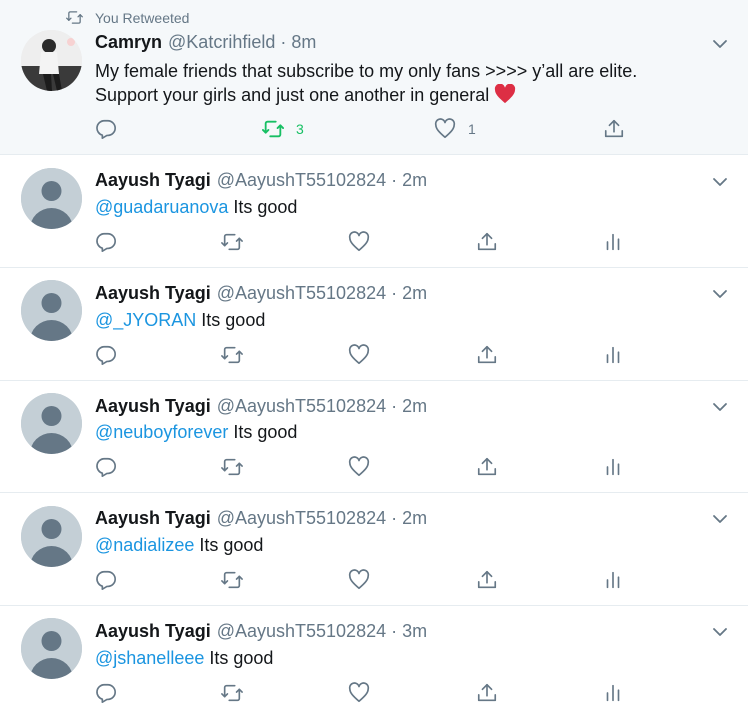 This screenshot has width=748, height=719. Describe the element at coordinates (149, 658) in the screenshot. I see `mention-link: @jshanelleee` at that location.